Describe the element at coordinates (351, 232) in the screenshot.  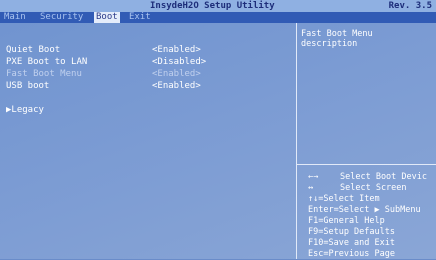
I see `key-action: F9=Setup Defaults` at that location.